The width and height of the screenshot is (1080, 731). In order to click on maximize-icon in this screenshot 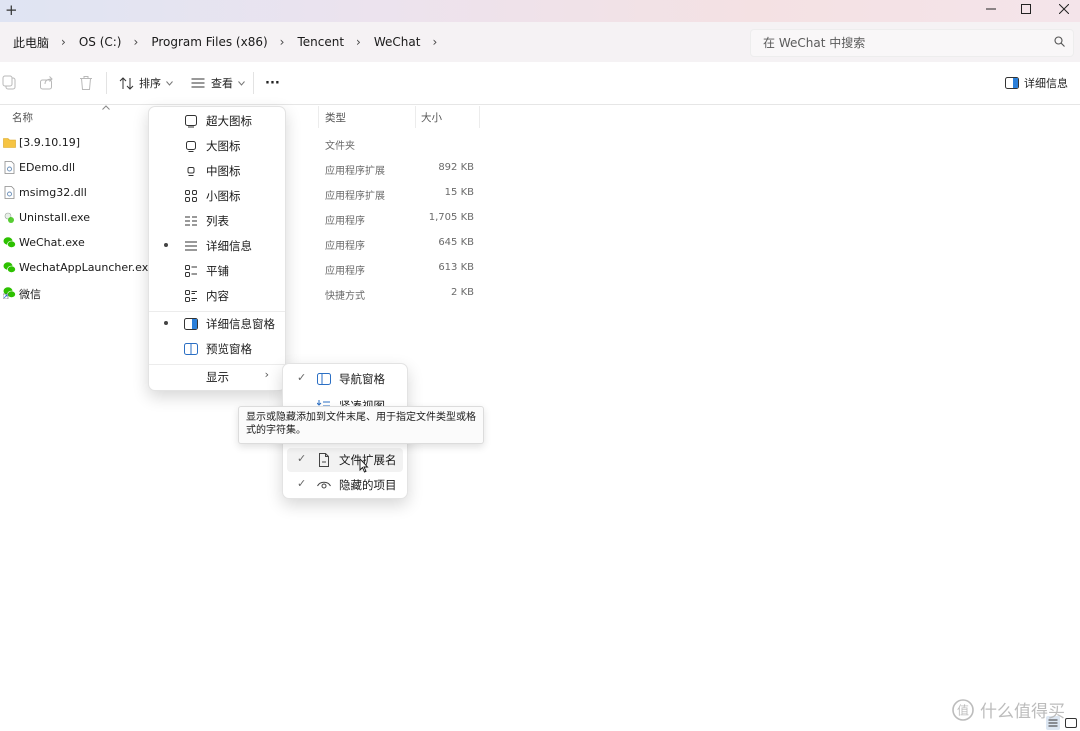, I will do `click(1026, 9)`.